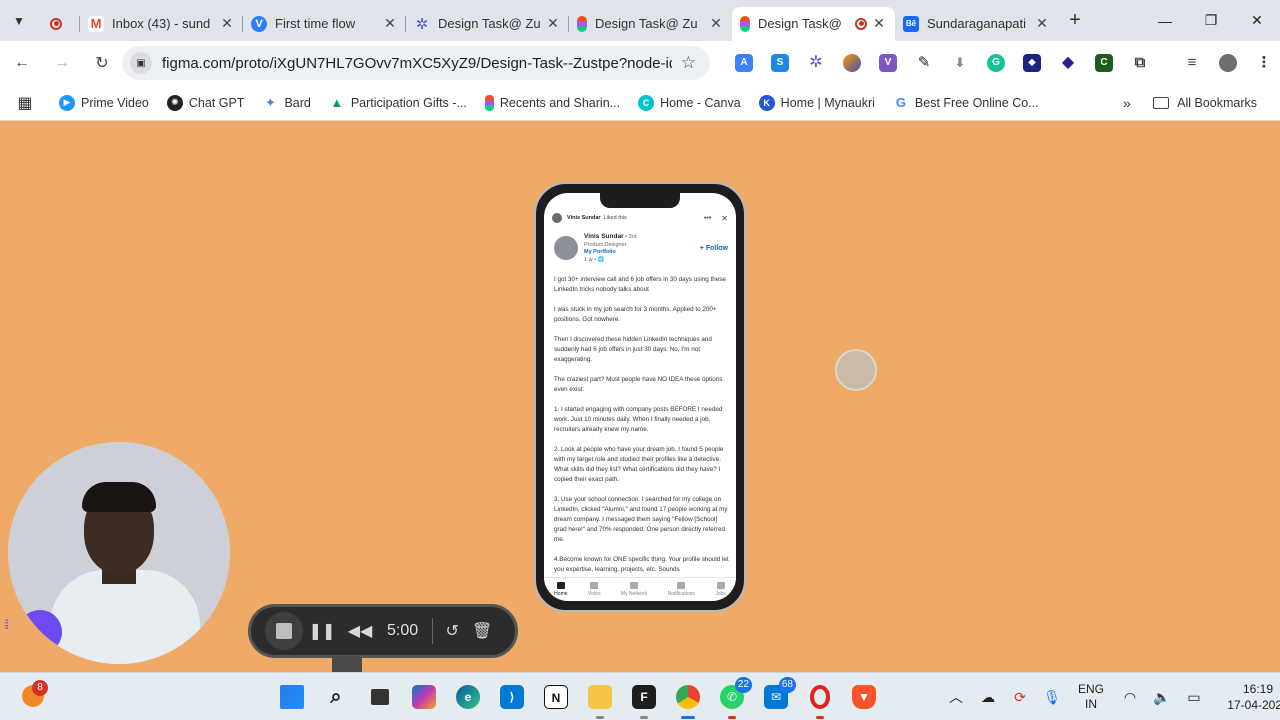 The image size is (1280, 720). What do you see at coordinates (1020, 697) in the screenshot?
I see `sync-icon: ⟳` at bounding box center [1020, 697].